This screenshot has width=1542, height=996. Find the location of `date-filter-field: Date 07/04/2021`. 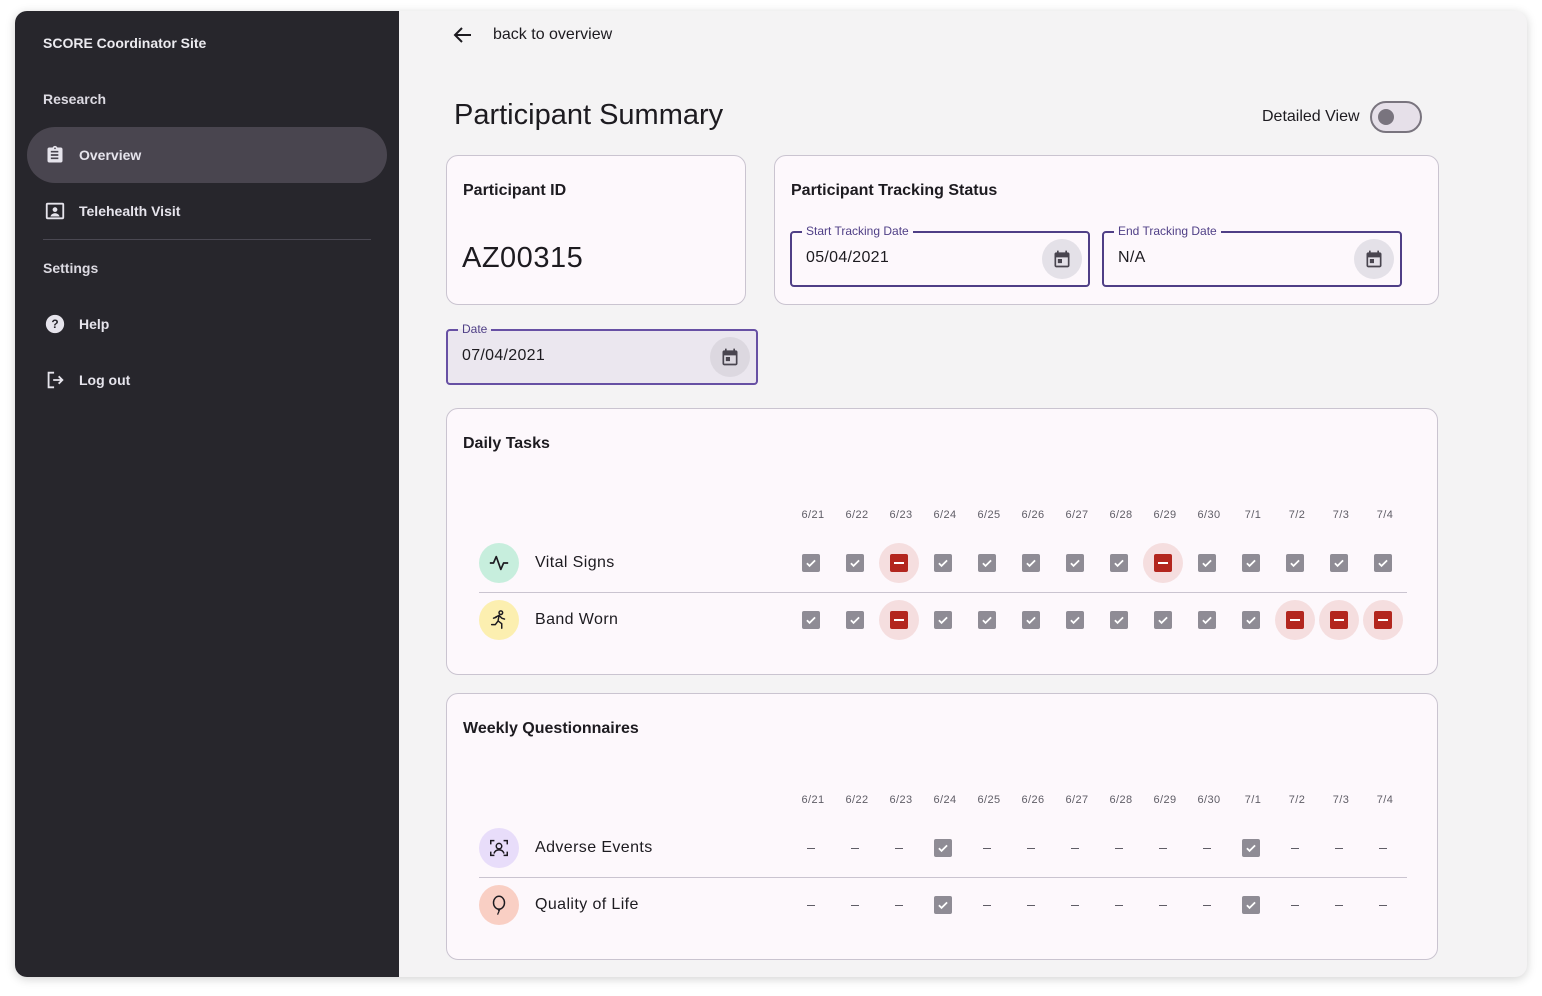

date-filter-field: Date 07/04/2021 is located at coordinates (602, 353).